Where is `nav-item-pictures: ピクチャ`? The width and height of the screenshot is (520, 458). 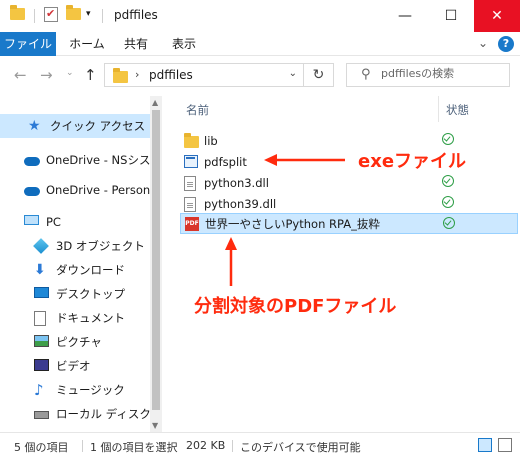 nav-item-pictures: ピクチャ is located at coordinates (75, 342).